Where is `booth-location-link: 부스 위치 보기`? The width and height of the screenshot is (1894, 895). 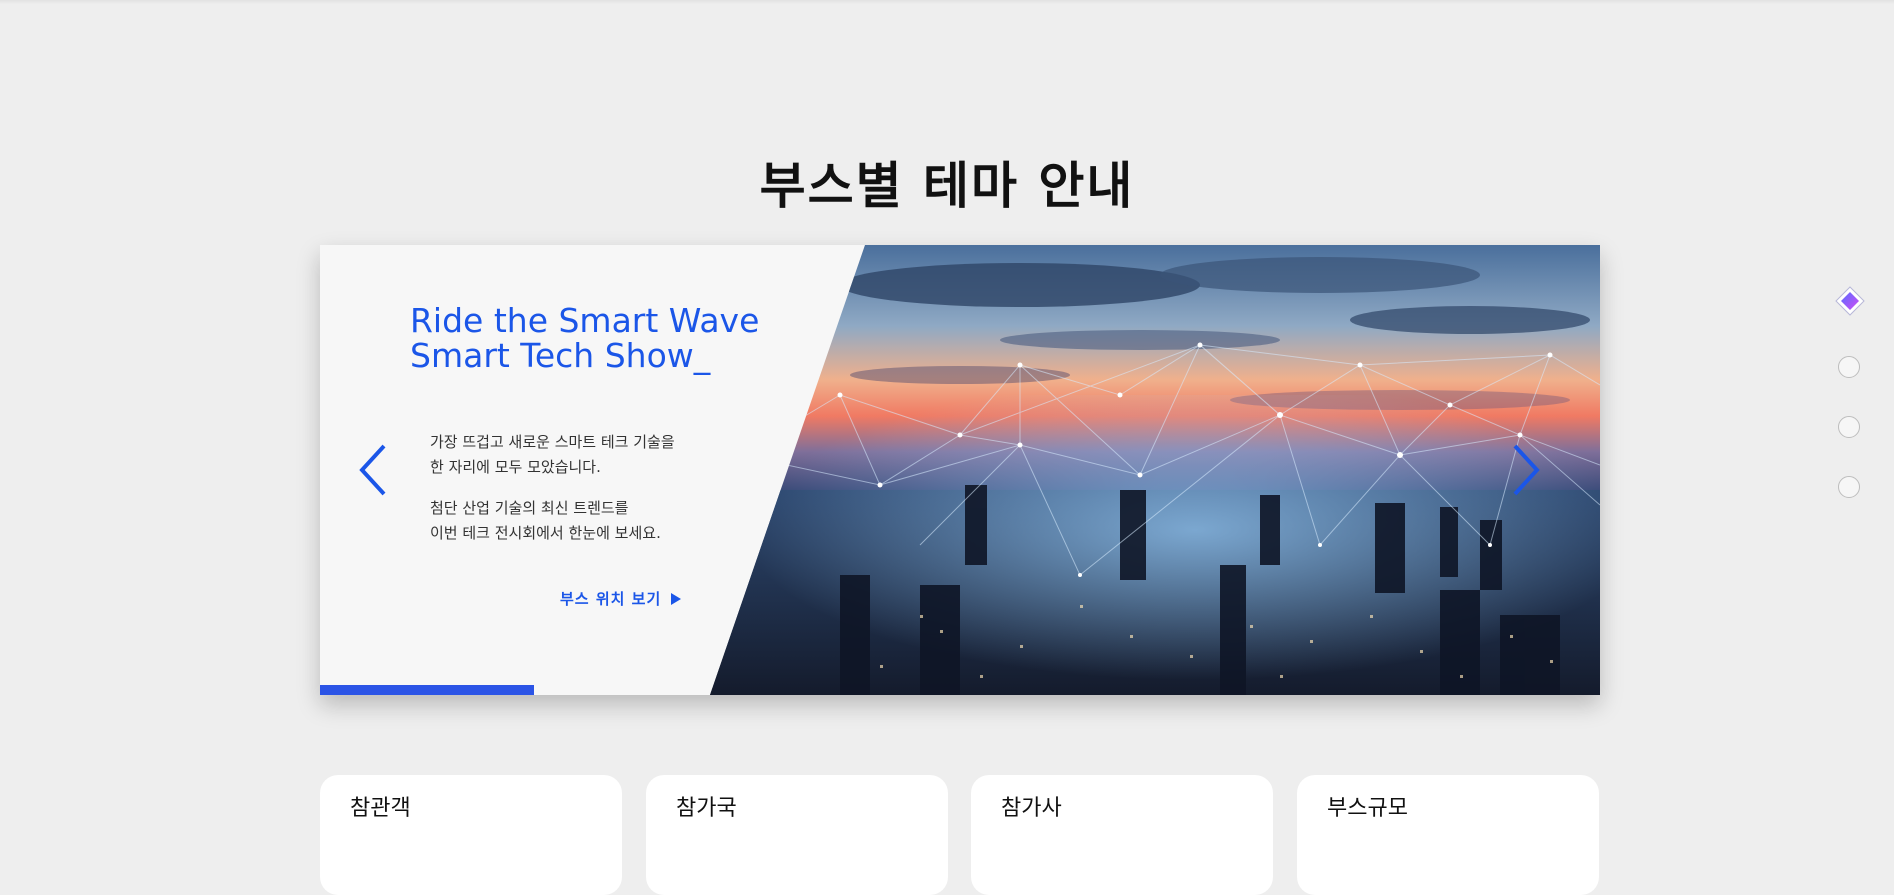
booth-location-link: 부스 위치 보기 is located at coordinates (621, 598).